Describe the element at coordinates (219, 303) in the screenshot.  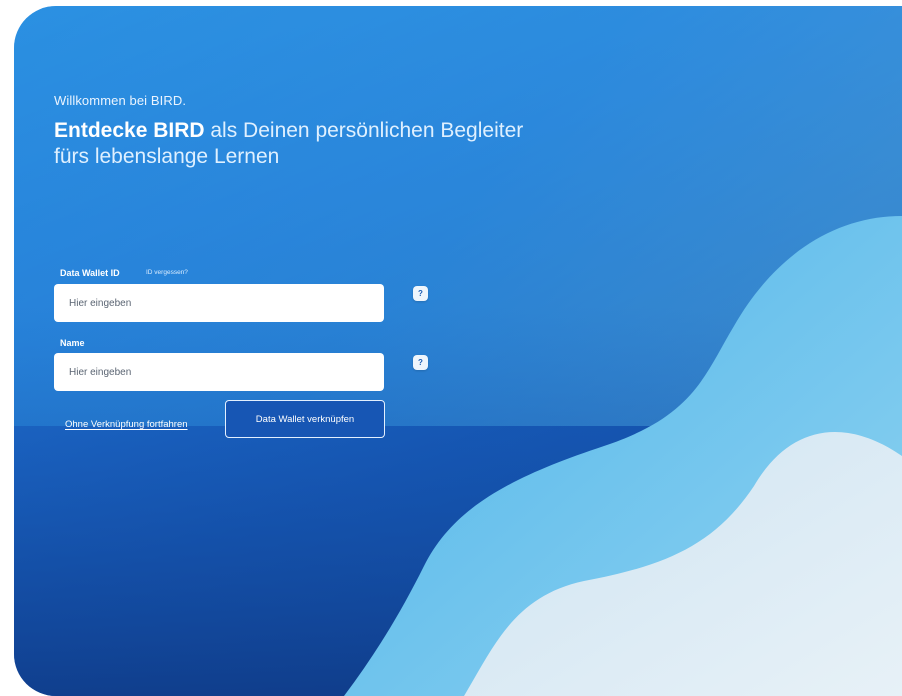
I see `wallet-id-input` at that location.